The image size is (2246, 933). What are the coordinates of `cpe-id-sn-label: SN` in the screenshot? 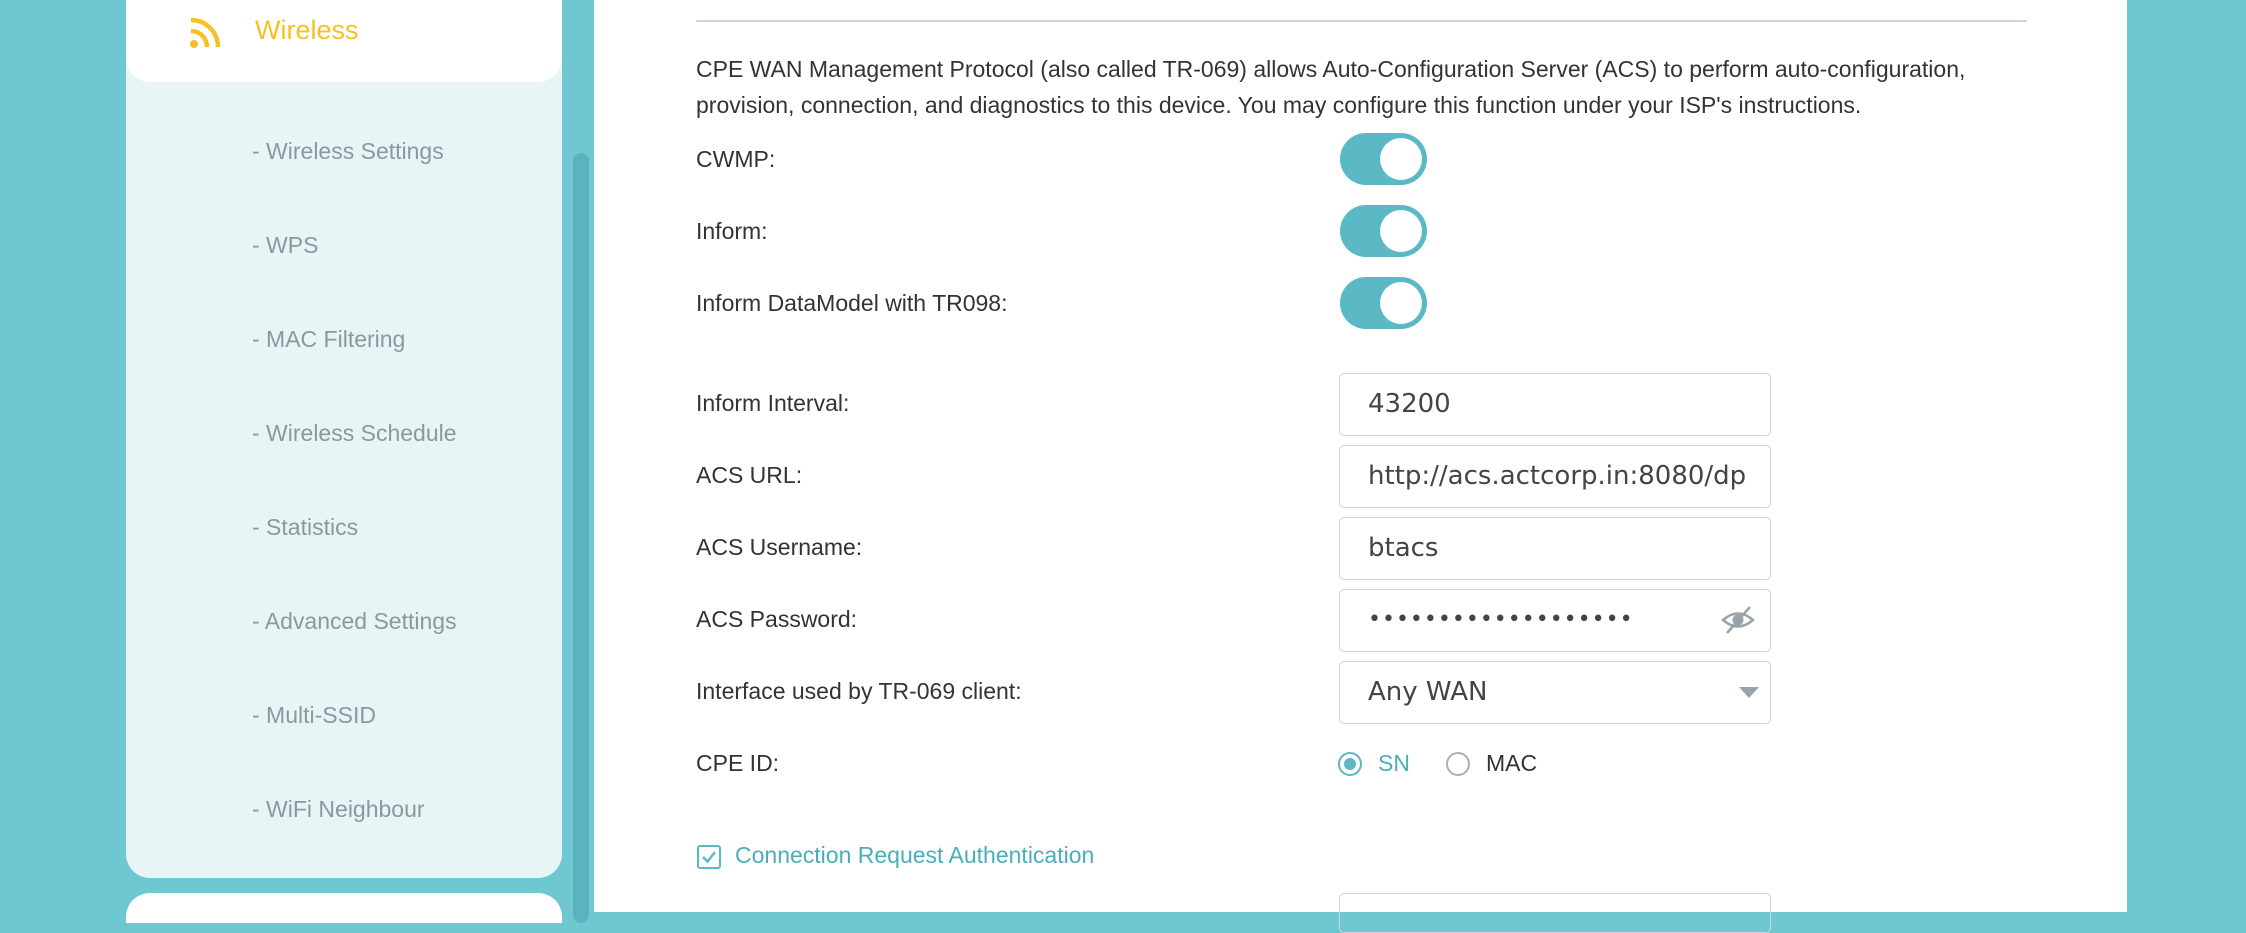 It's located at (1394, 763).